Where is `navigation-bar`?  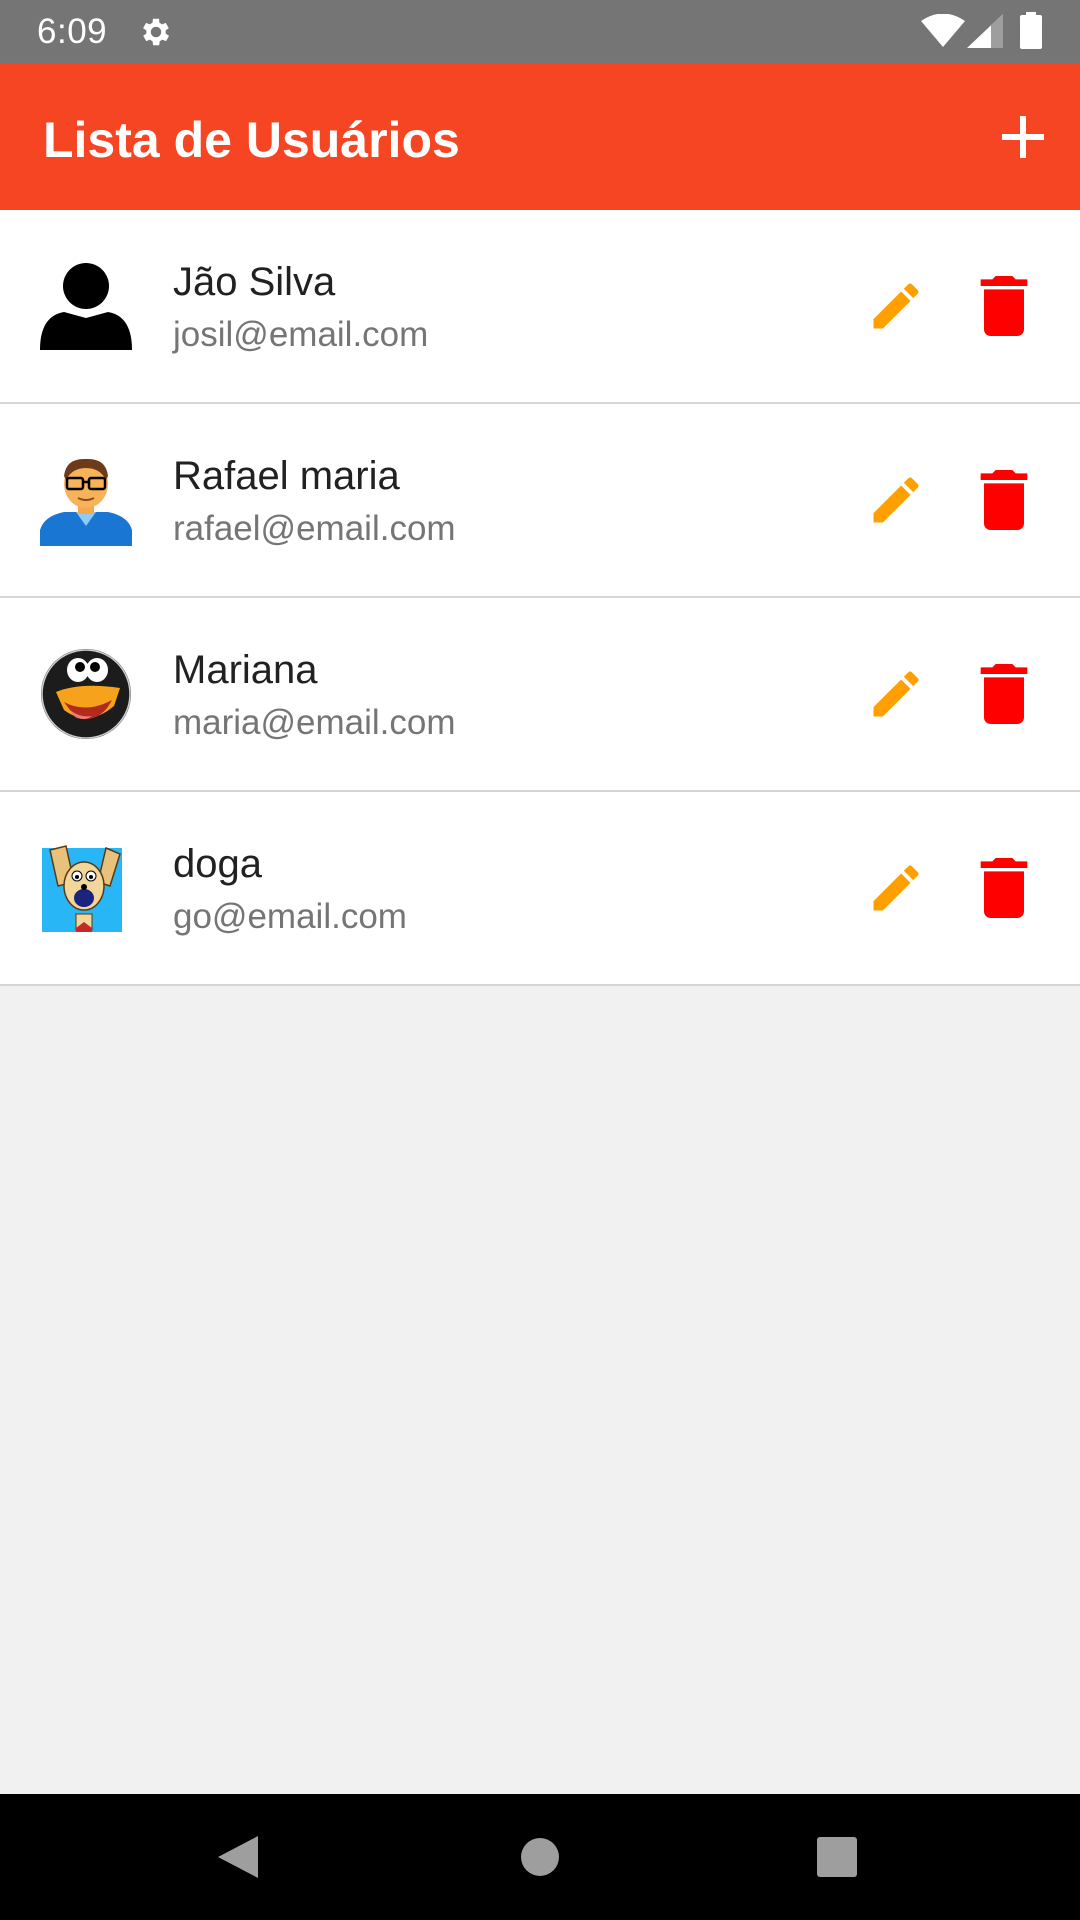 navigation-bar is located at coordinates (540, 1857).